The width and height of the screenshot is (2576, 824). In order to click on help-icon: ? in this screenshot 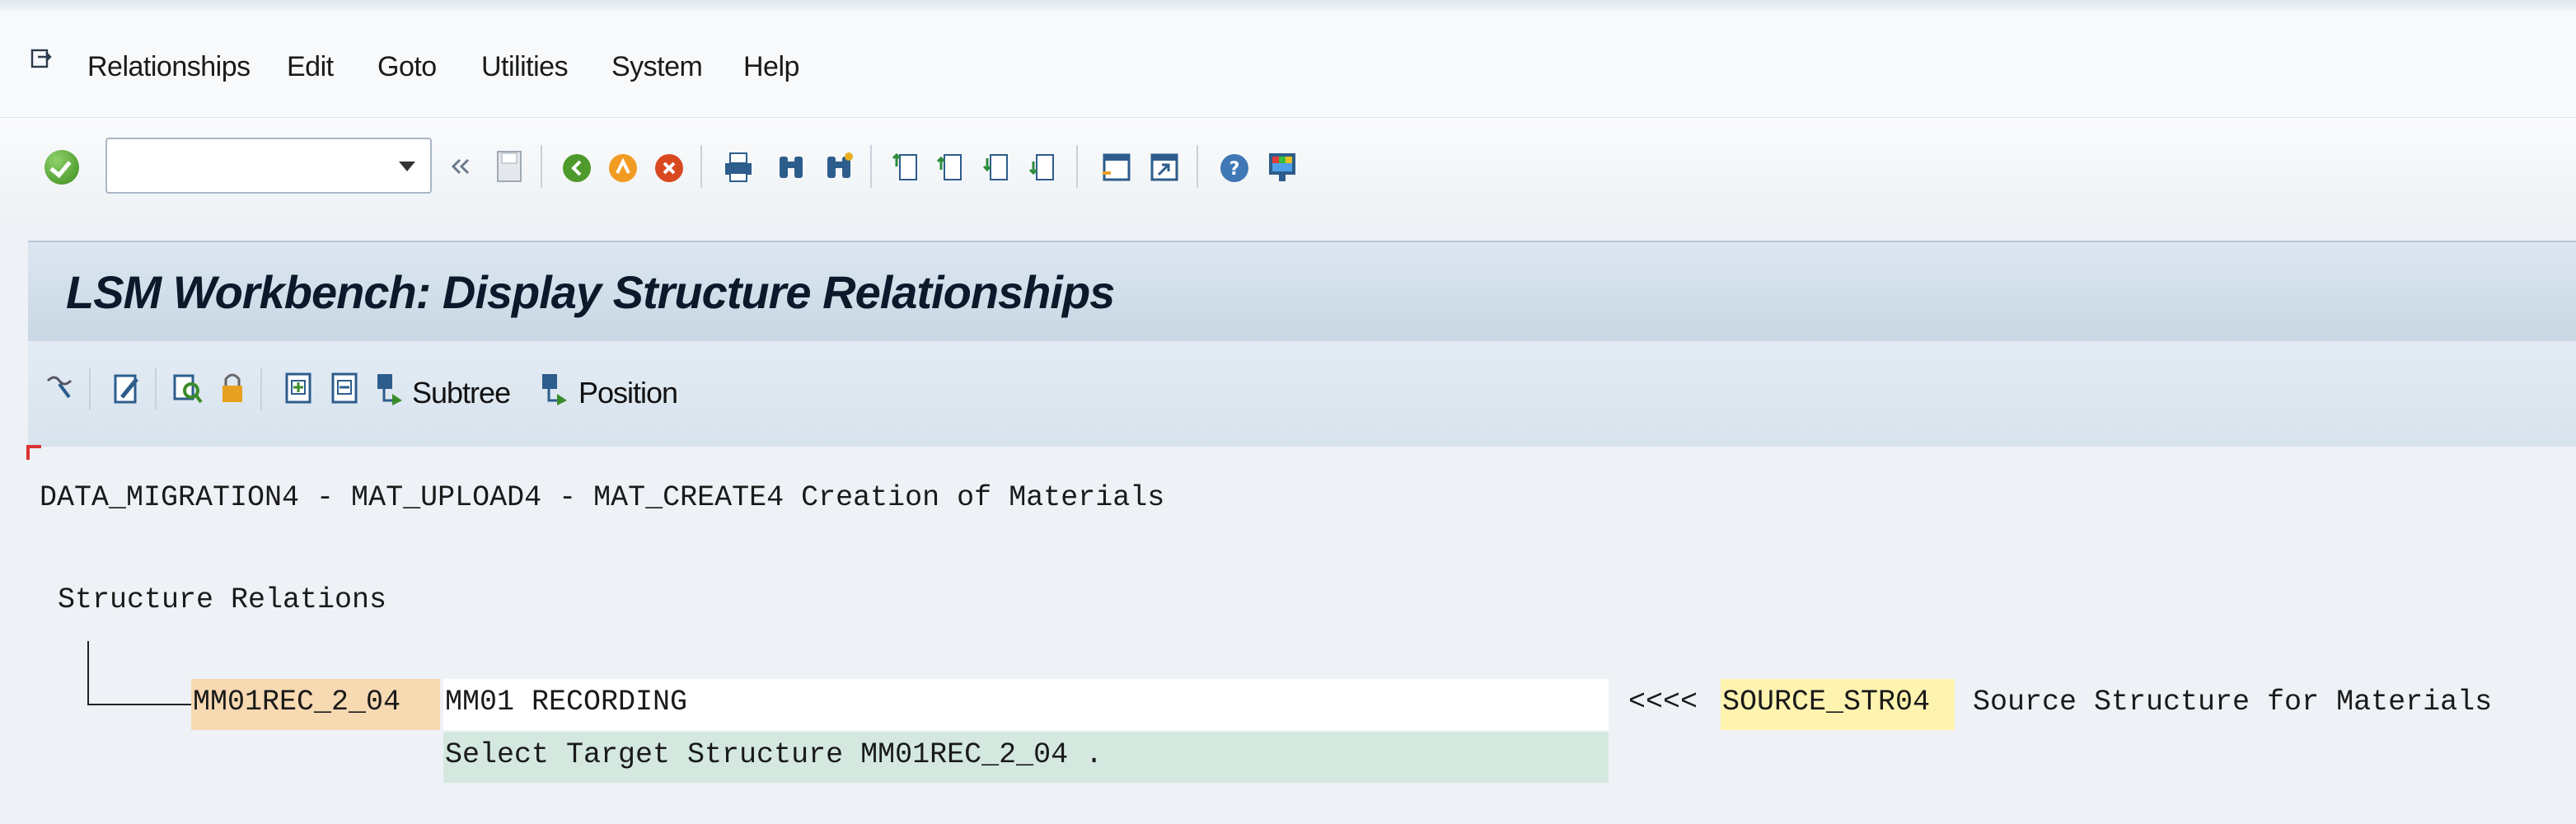, I will do `click(1234, 166)`.